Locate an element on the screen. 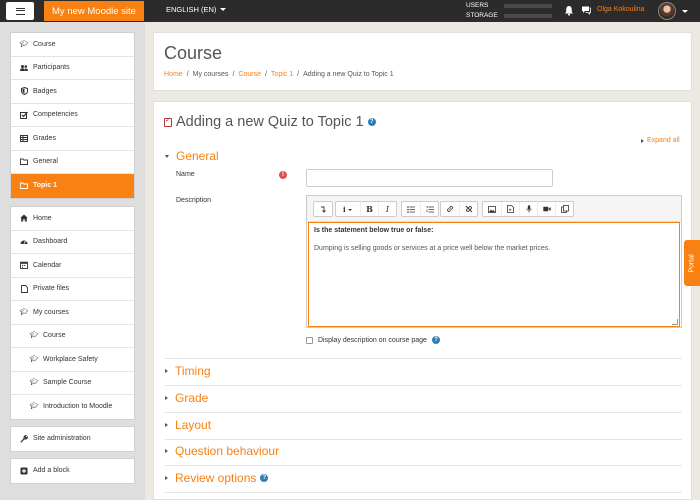 The width and height of the screenshot is (700, 500). breadcrumb-topic-1: Topic 1 is located at coordinates (282, 74).